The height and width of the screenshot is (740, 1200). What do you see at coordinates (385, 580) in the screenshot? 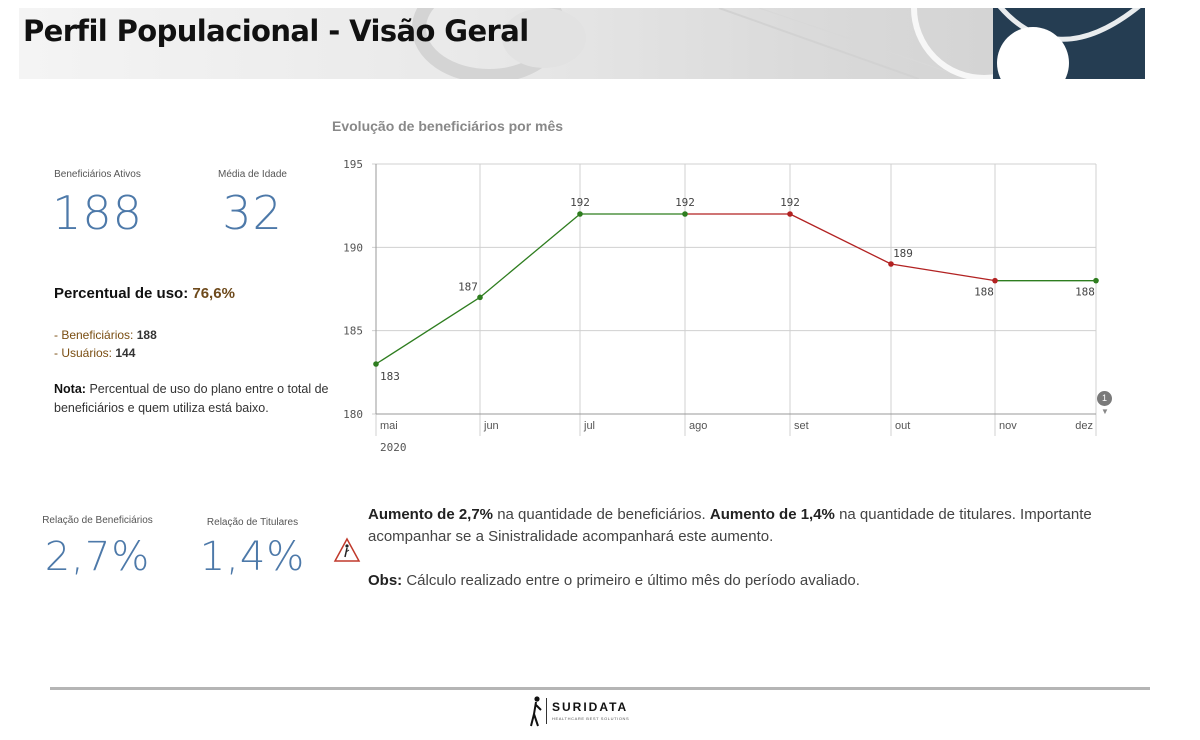
I see `obs-label: Obs:` at bounding box center [385, 580].